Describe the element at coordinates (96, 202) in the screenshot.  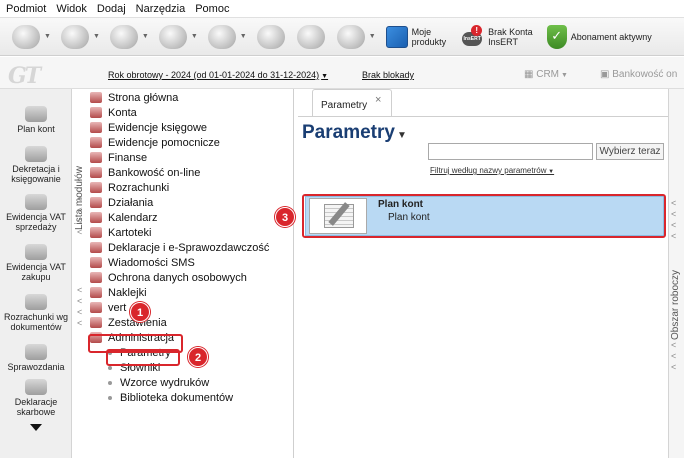
I see `actions-icon` at that location.